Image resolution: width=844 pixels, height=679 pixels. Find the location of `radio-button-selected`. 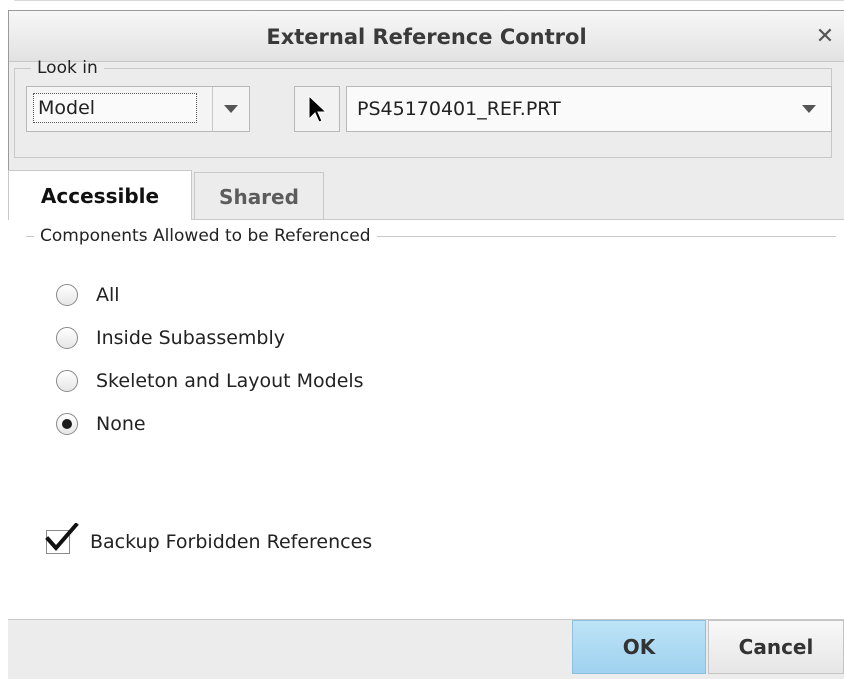

radio-button-selected is located at coordinates (67, 424).